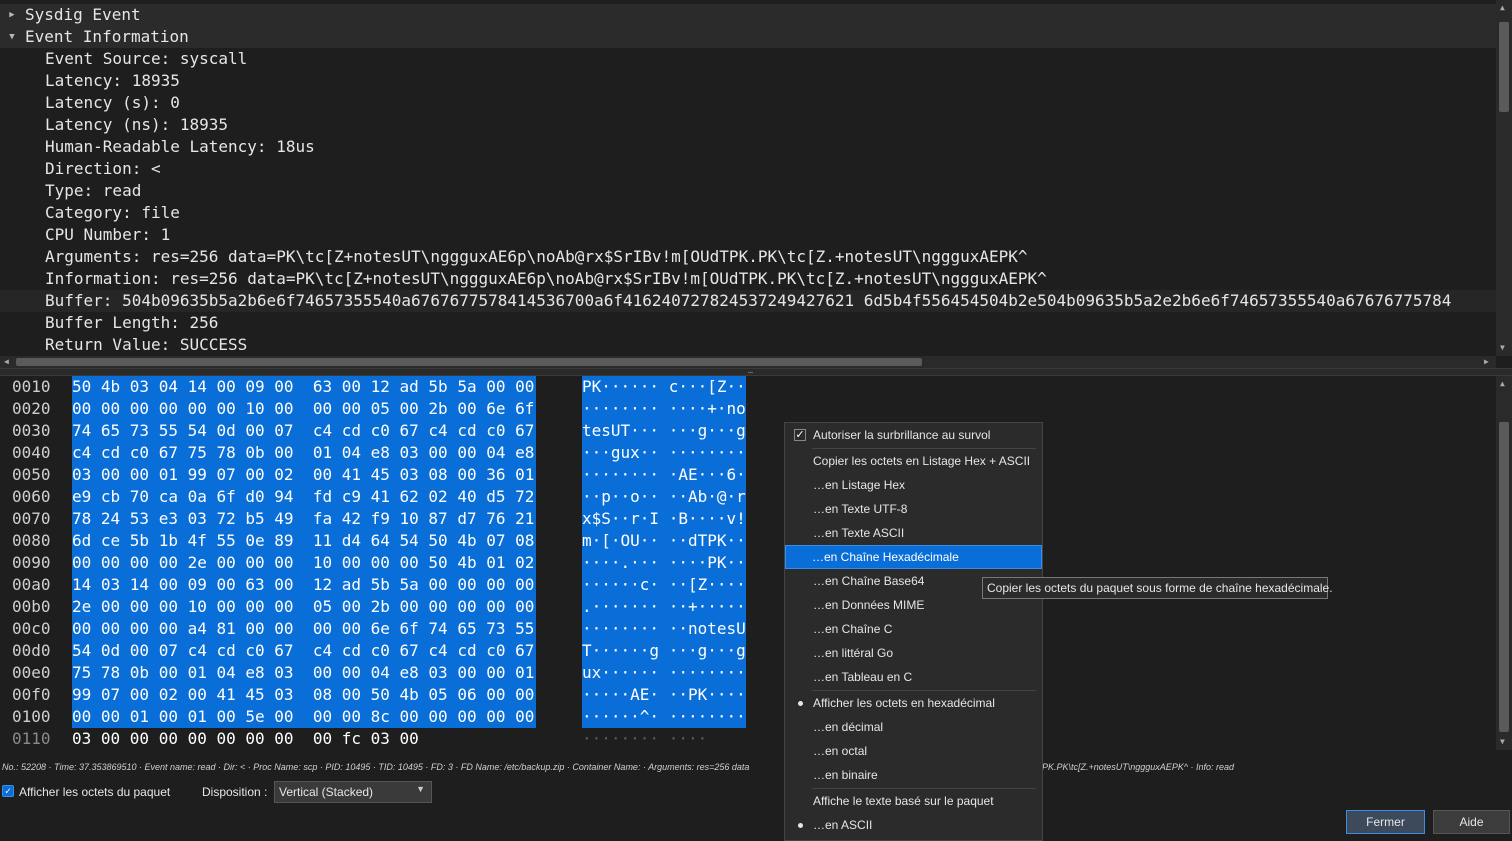  What do you see at coordinates (664, 453) in the screenshot?
I see `hex-ascii: ···gux·· ········` at bounding box center [664, 453].